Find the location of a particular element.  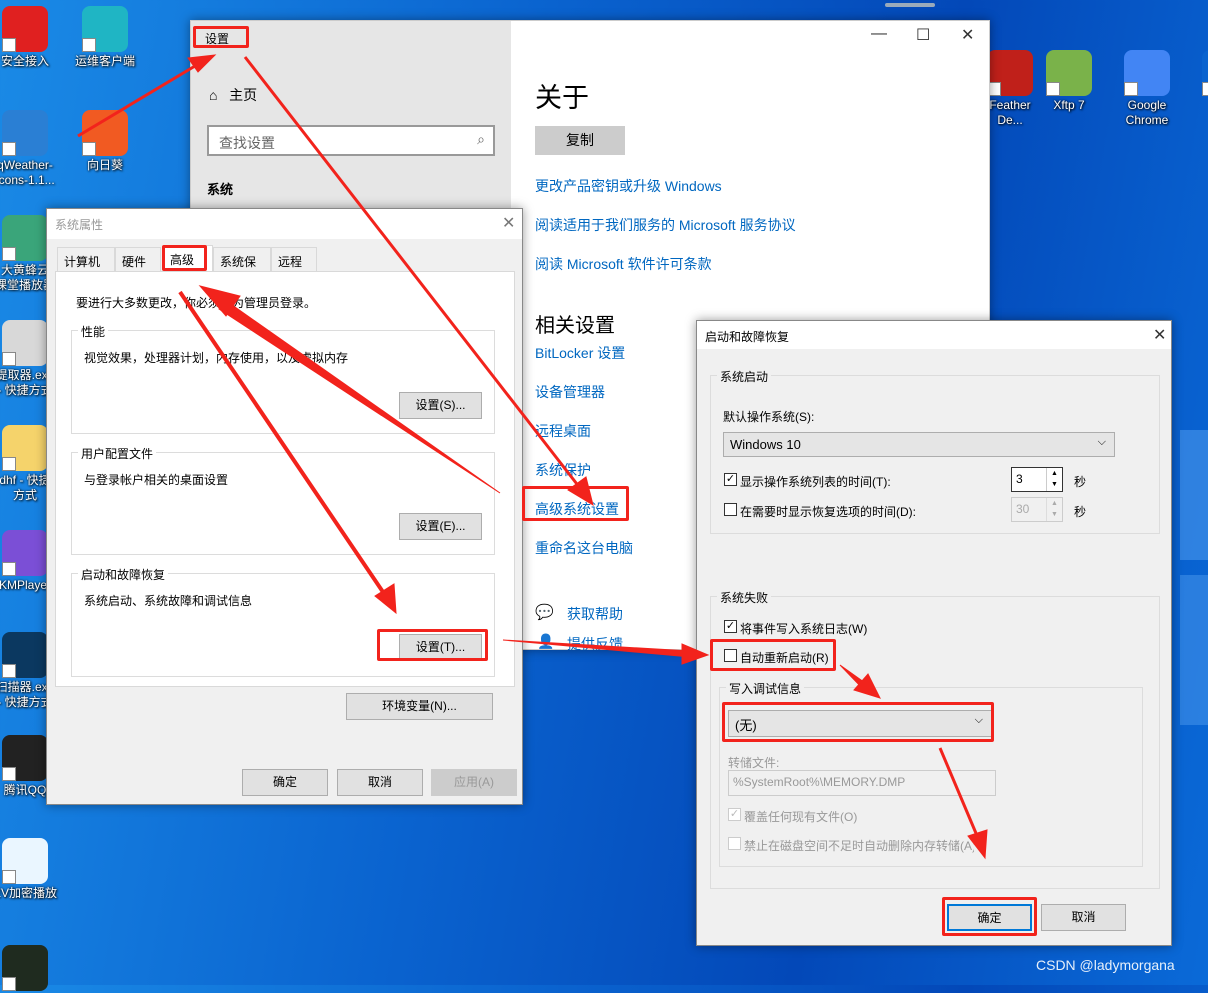

nav-section-system: 系统 is located at coordinates (220, 188).